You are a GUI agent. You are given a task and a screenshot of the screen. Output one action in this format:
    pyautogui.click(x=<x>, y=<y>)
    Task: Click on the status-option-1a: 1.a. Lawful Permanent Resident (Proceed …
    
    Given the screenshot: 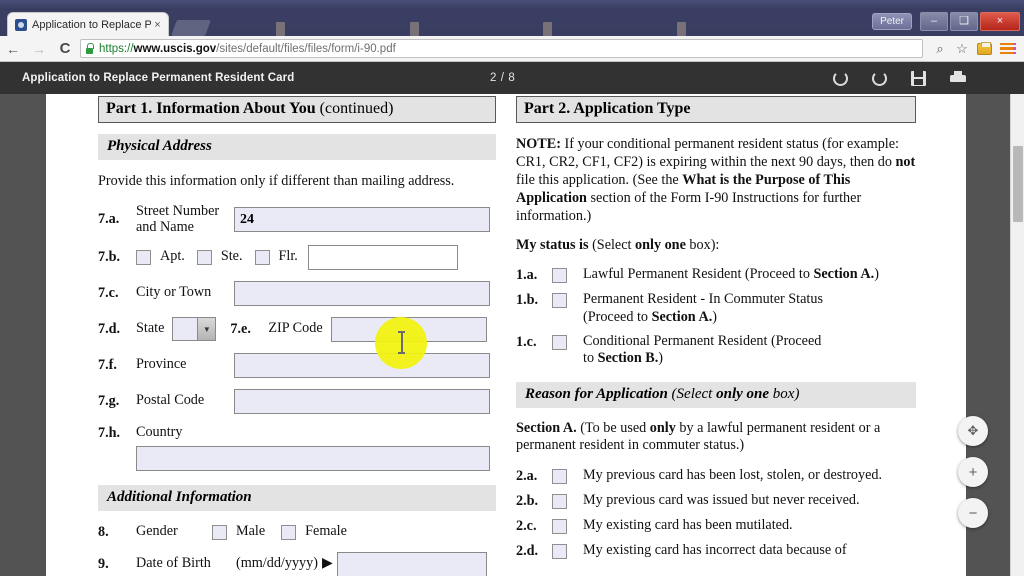 What is the action you would take?
    pyautogui.click(x=716, y=275)
    